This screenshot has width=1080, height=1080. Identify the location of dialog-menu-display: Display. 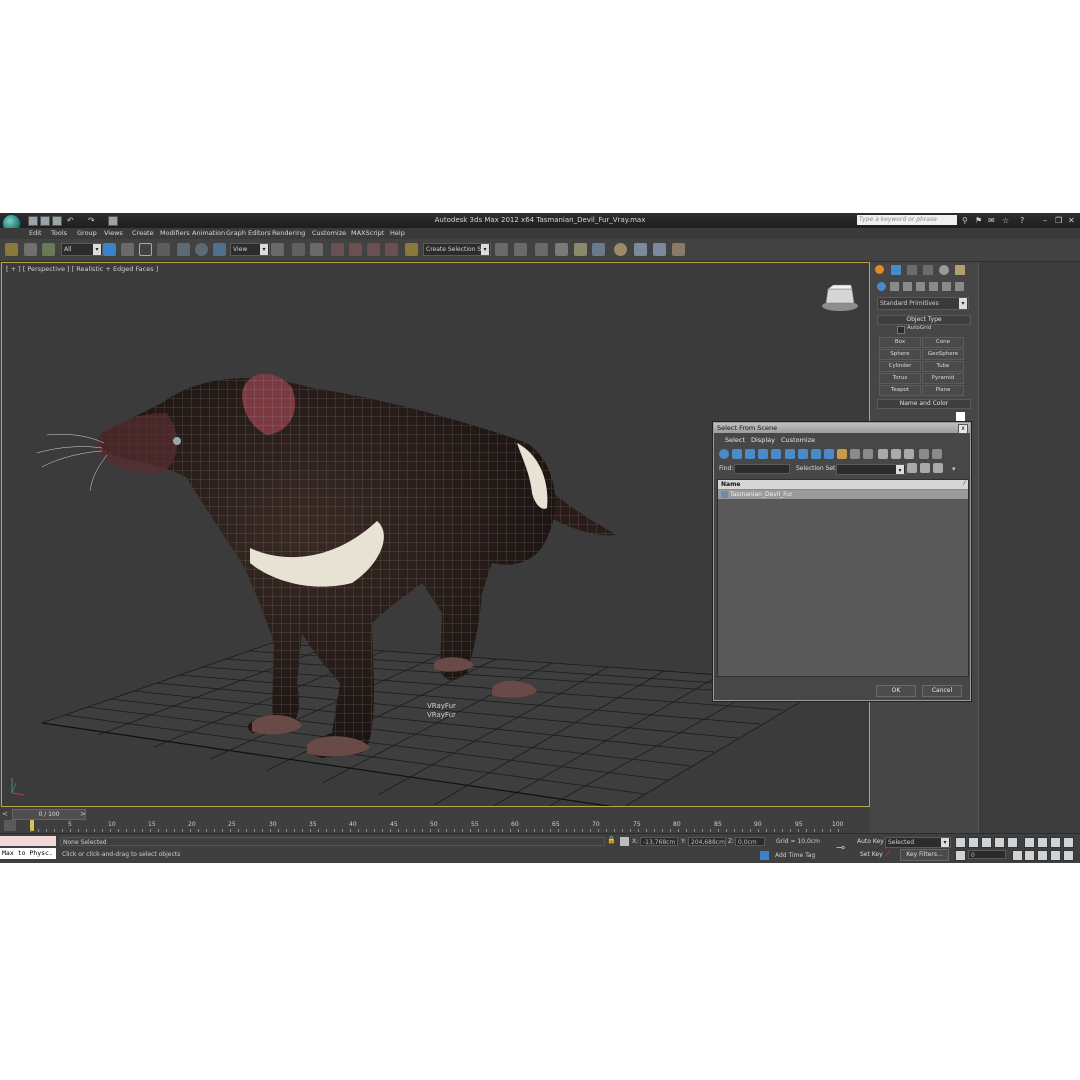
(763, 440).